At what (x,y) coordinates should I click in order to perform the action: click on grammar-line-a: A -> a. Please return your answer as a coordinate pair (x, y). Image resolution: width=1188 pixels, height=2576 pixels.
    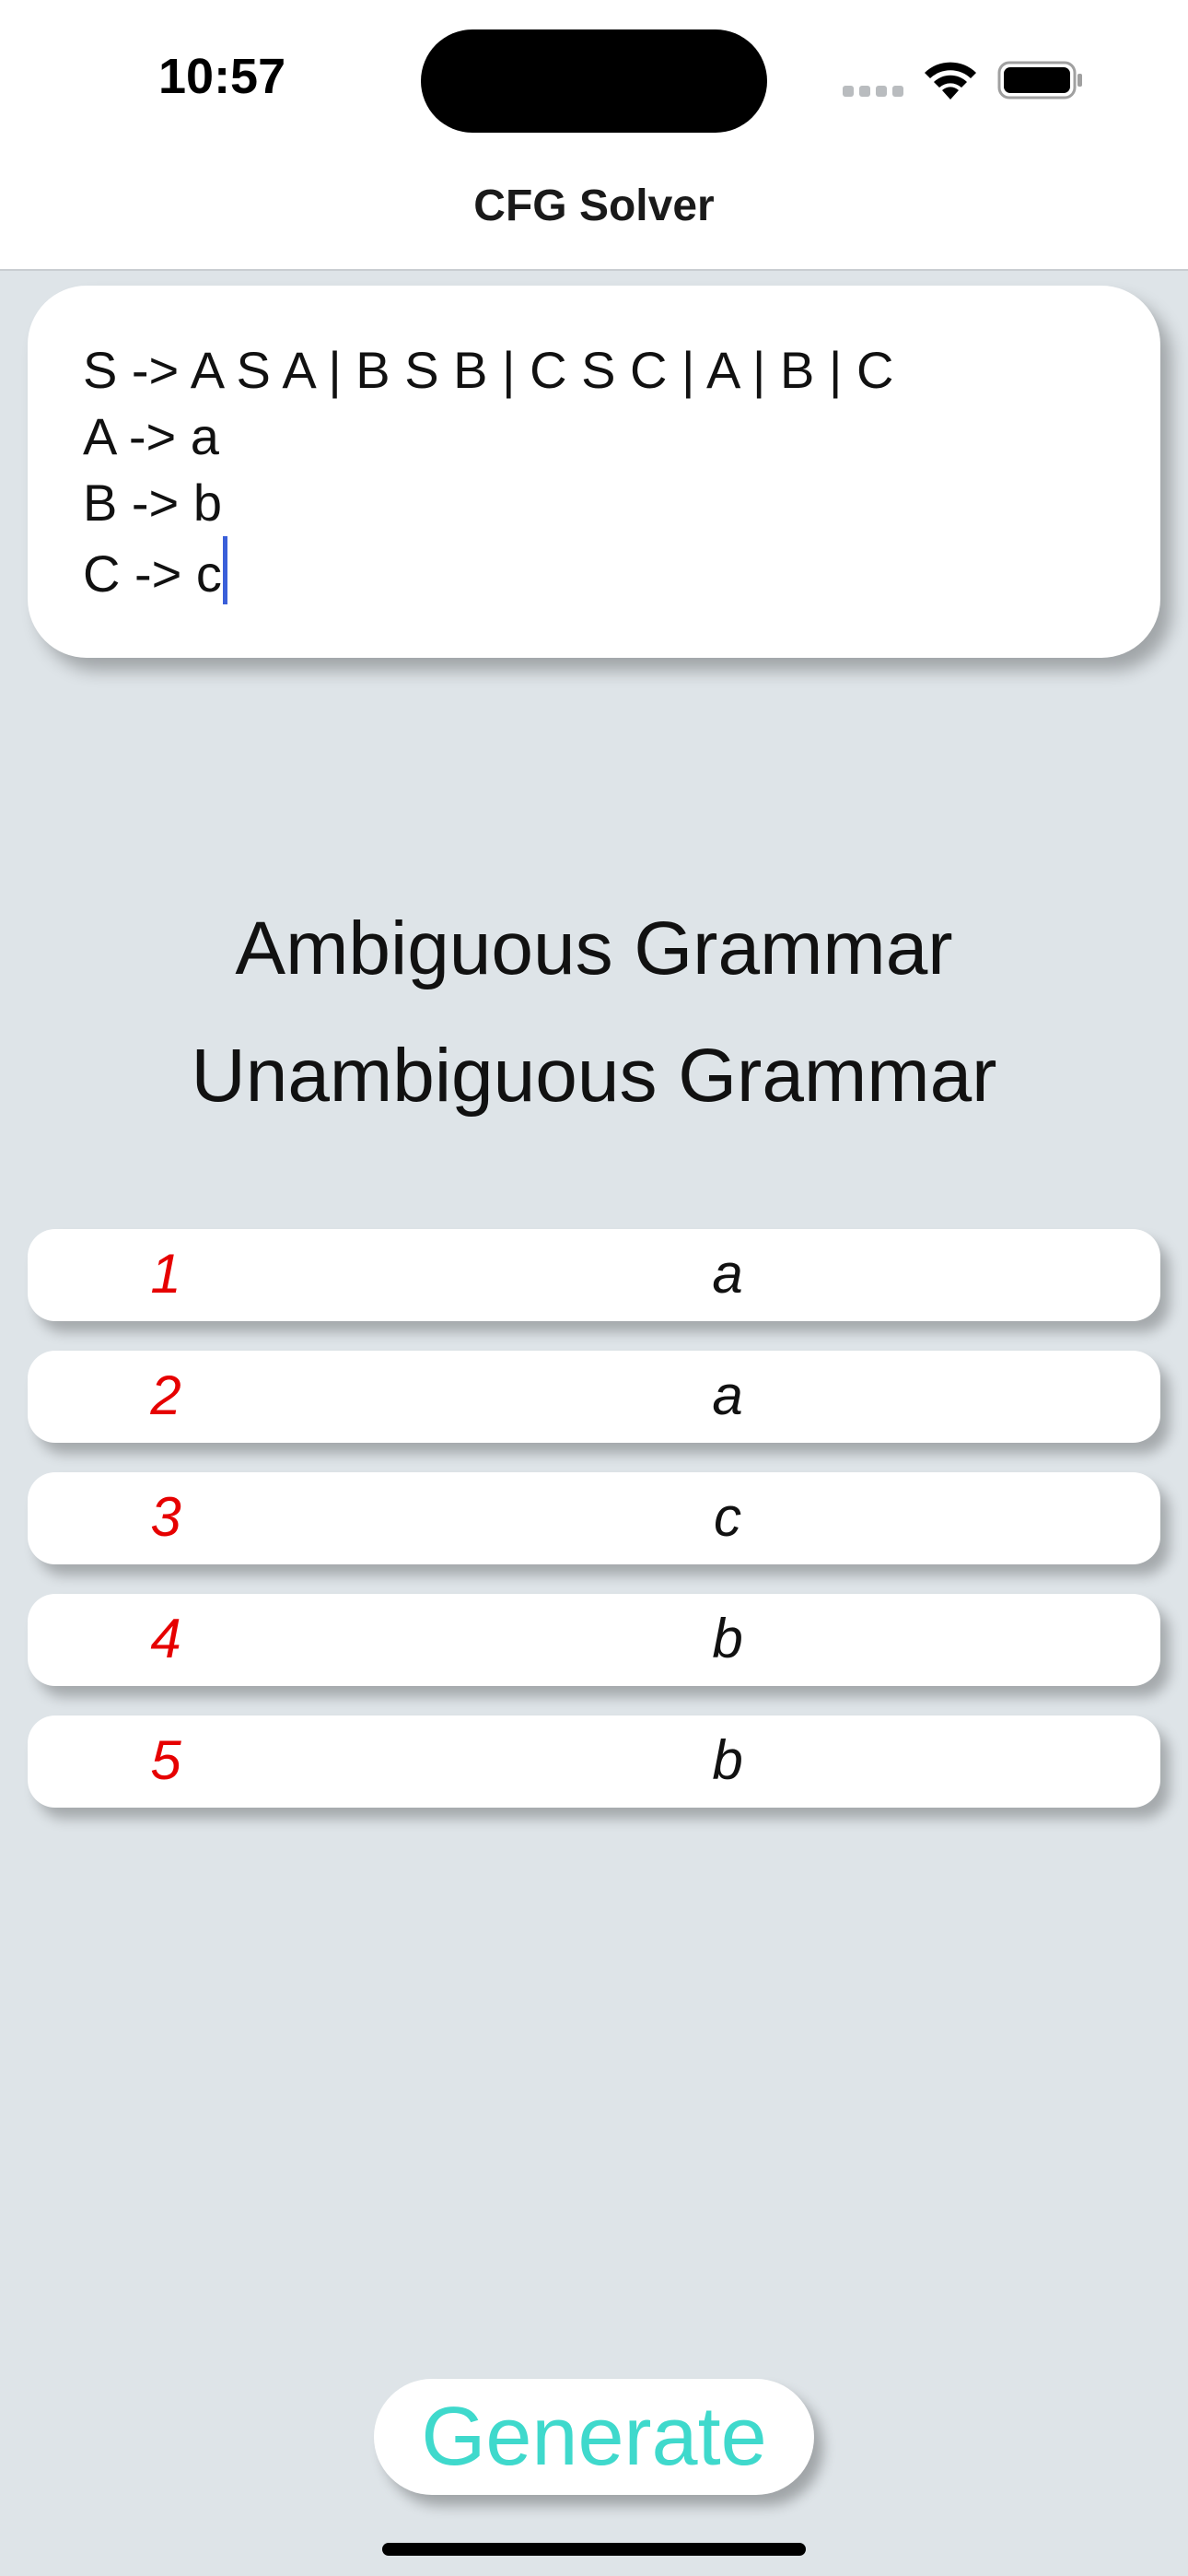
    Looking at the image, I should click on (151, 436).